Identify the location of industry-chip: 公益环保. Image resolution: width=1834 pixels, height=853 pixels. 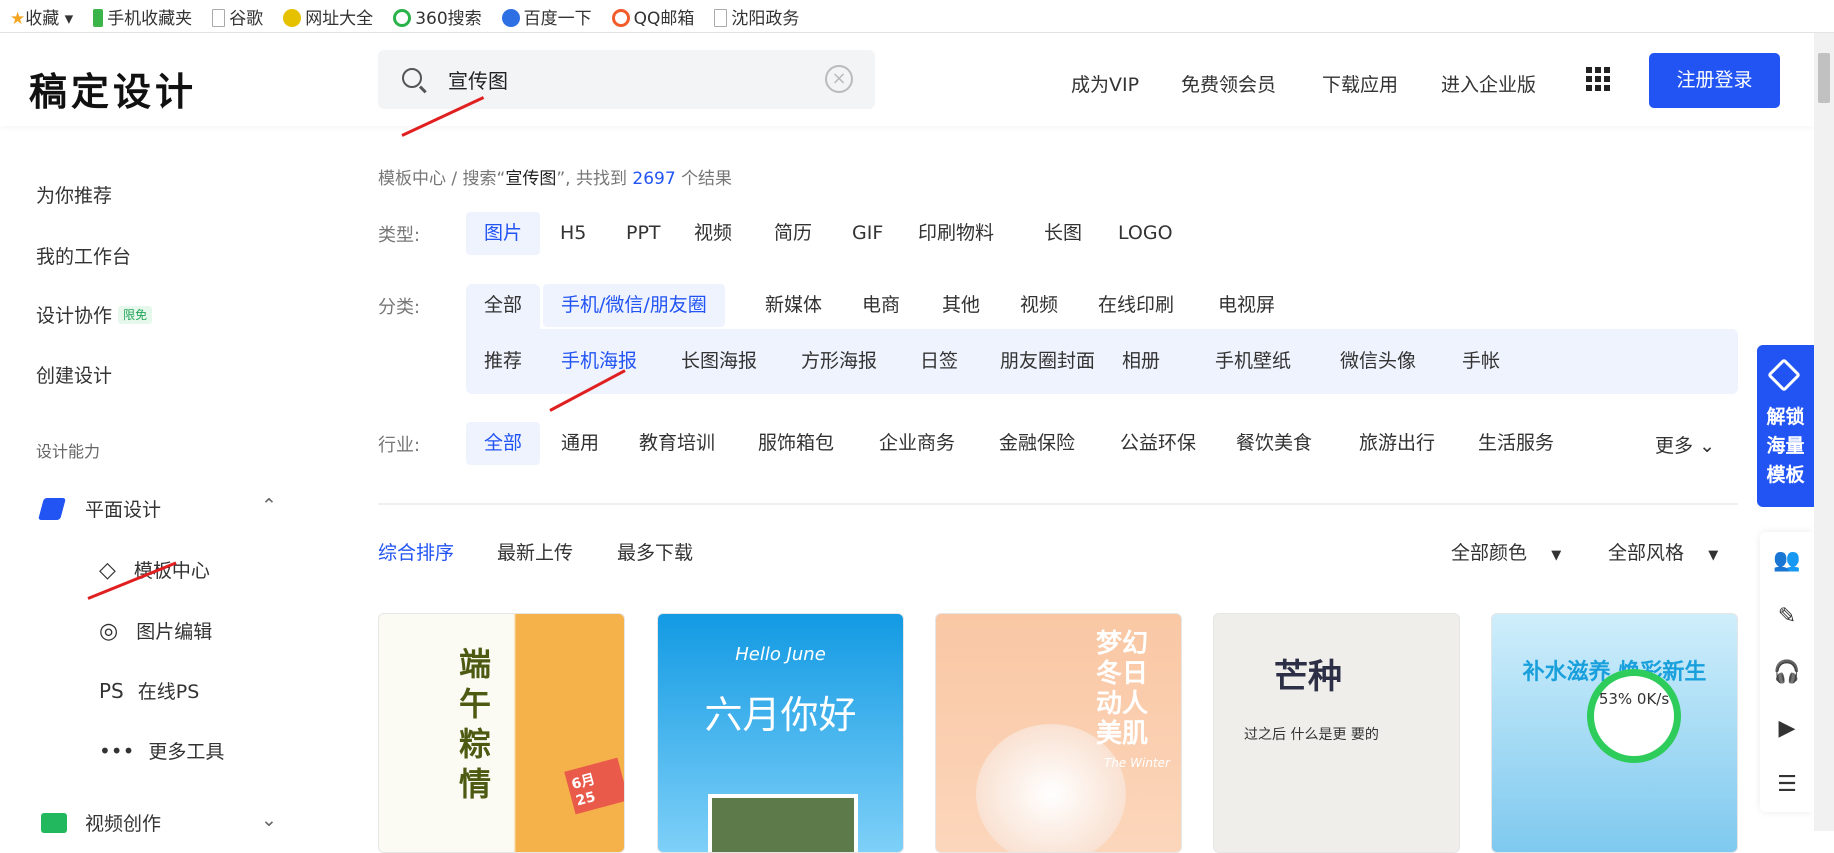
(1158, 443).